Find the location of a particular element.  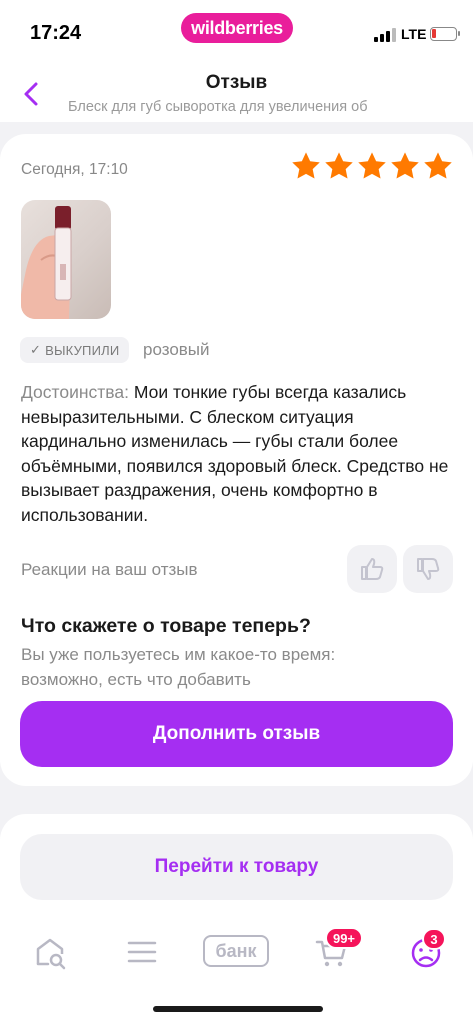

review-date: Сегодня, 17:10 is located at coordinates (74, 169).